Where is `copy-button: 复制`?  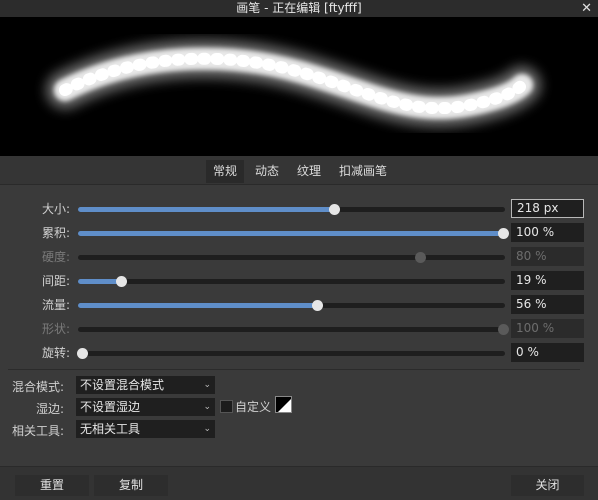 copy-button: 复制 is located at coordinates (131, 485).